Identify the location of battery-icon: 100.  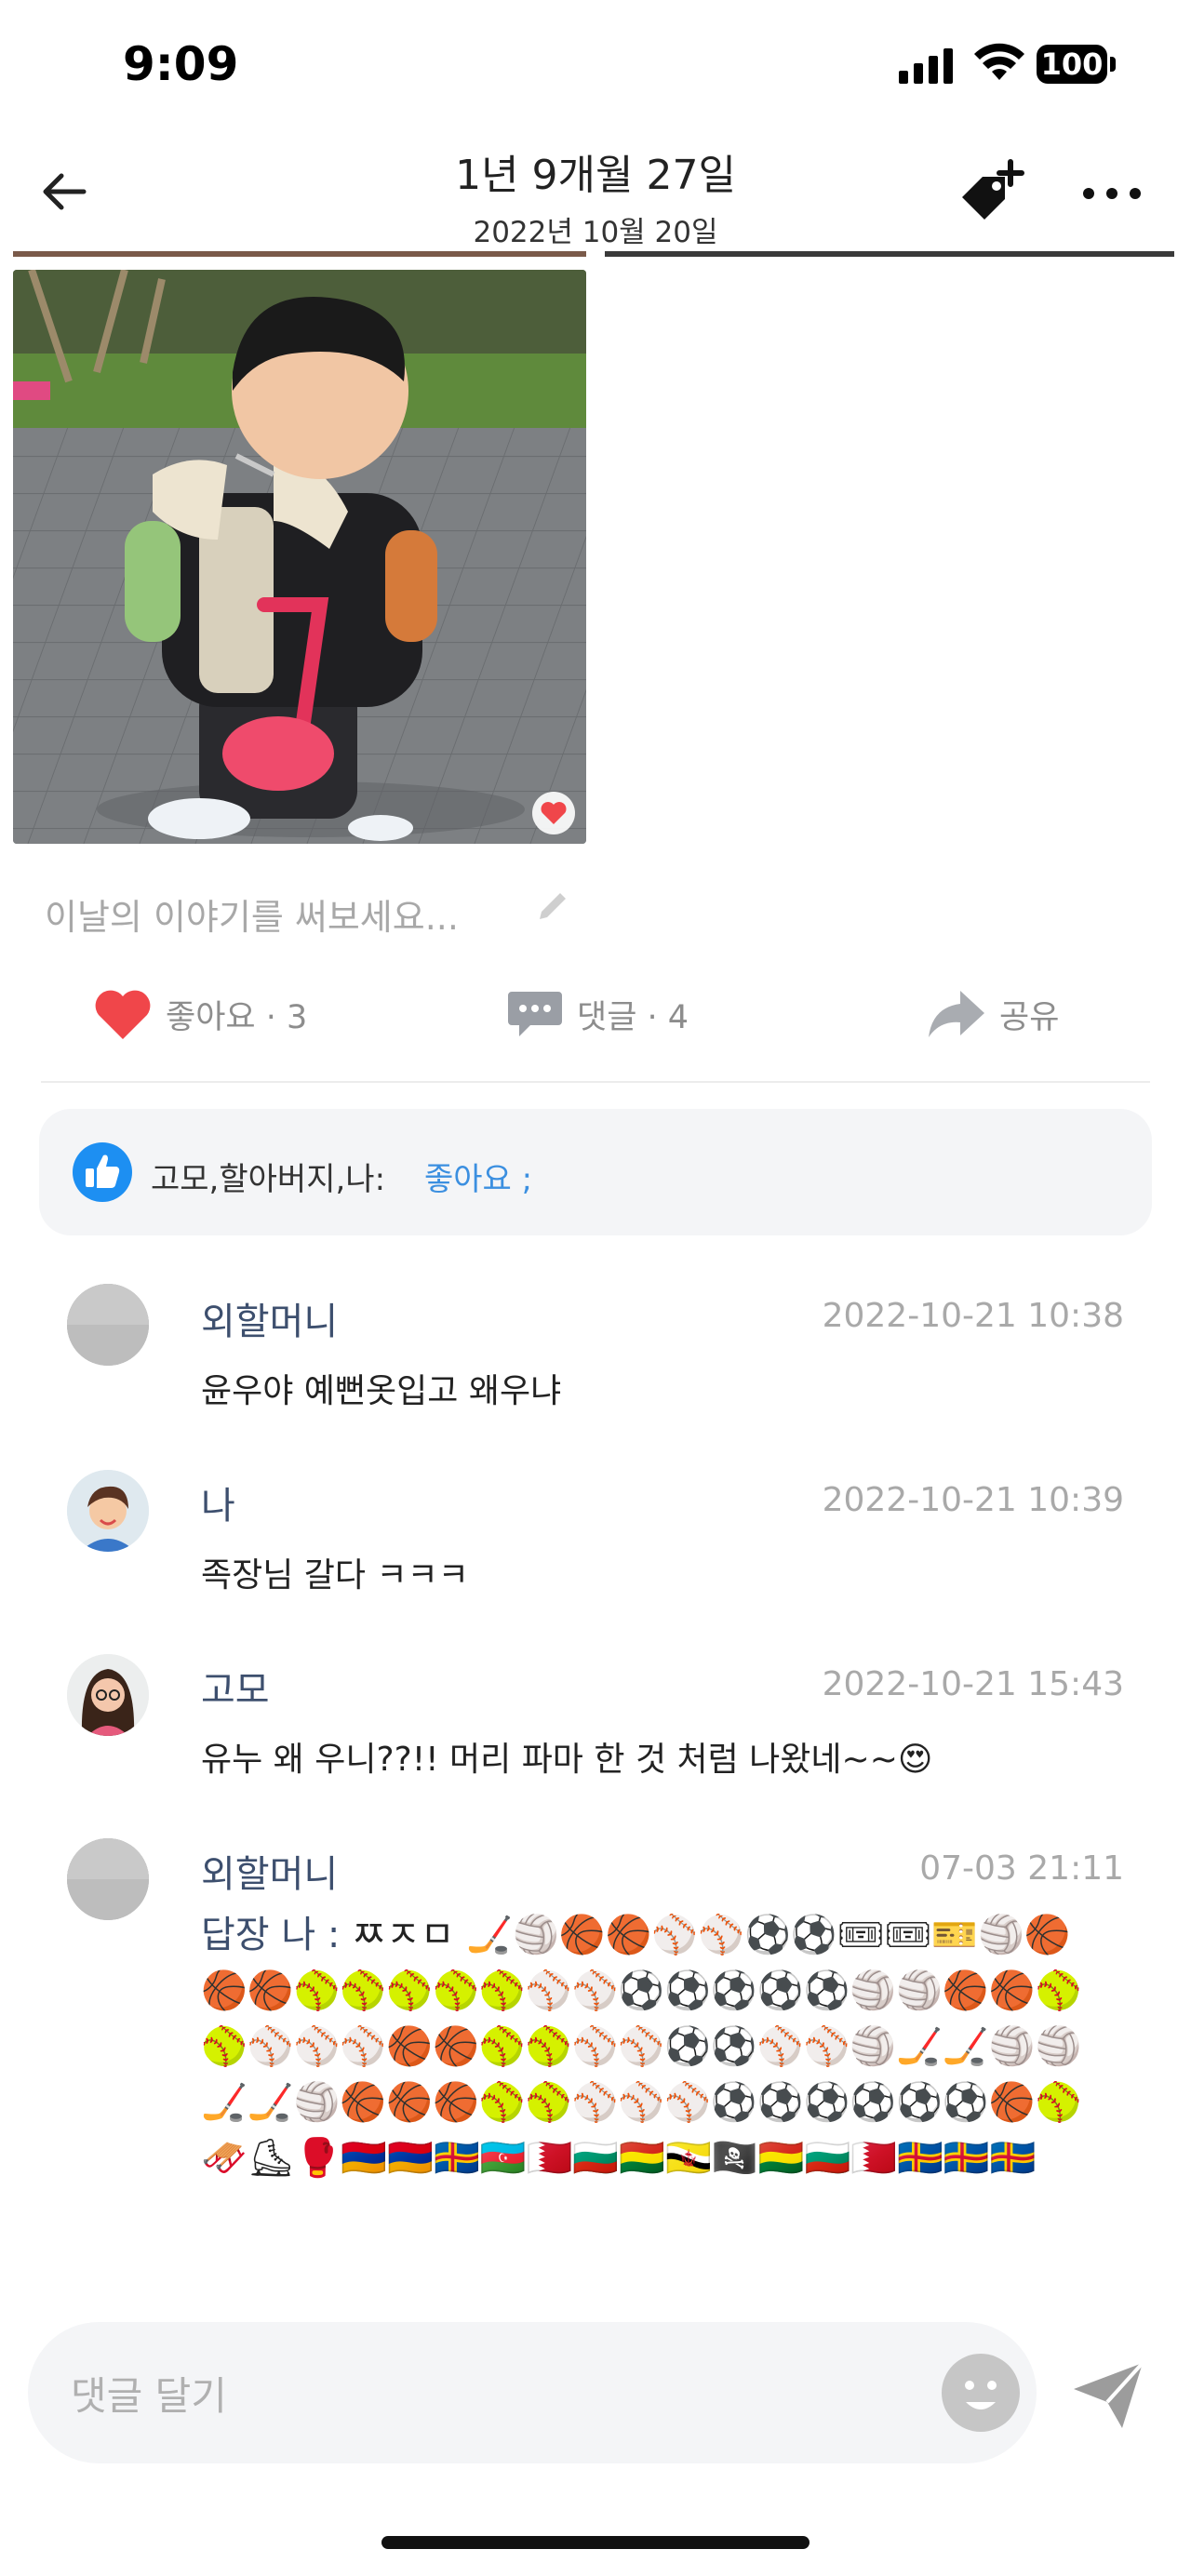
(1072, 64).